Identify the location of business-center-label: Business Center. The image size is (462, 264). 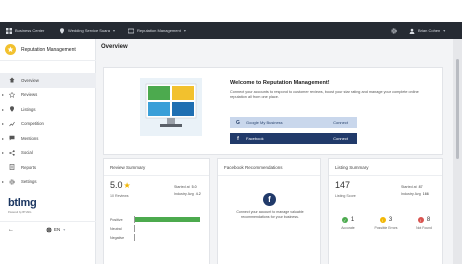
(30, 30).